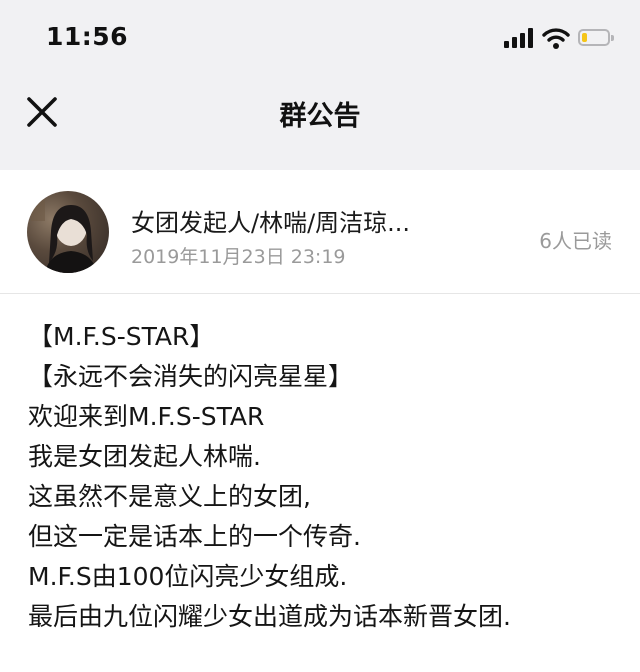 This screenshot has height=672, width=640. Describe the element at coordinates (188, 576) in the screenshot. I see `announcement-line: M.F.S由100位闪亮少女组成.` at that location.